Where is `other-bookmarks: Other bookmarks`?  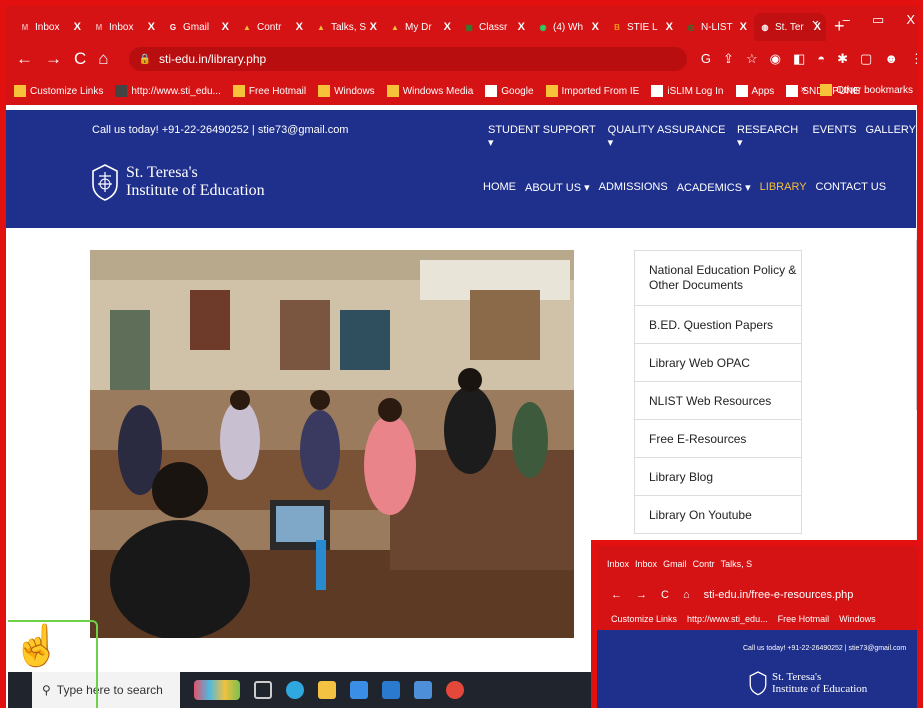
other-bookmarks: Other bookmarks is located at coordinates (866, 90).